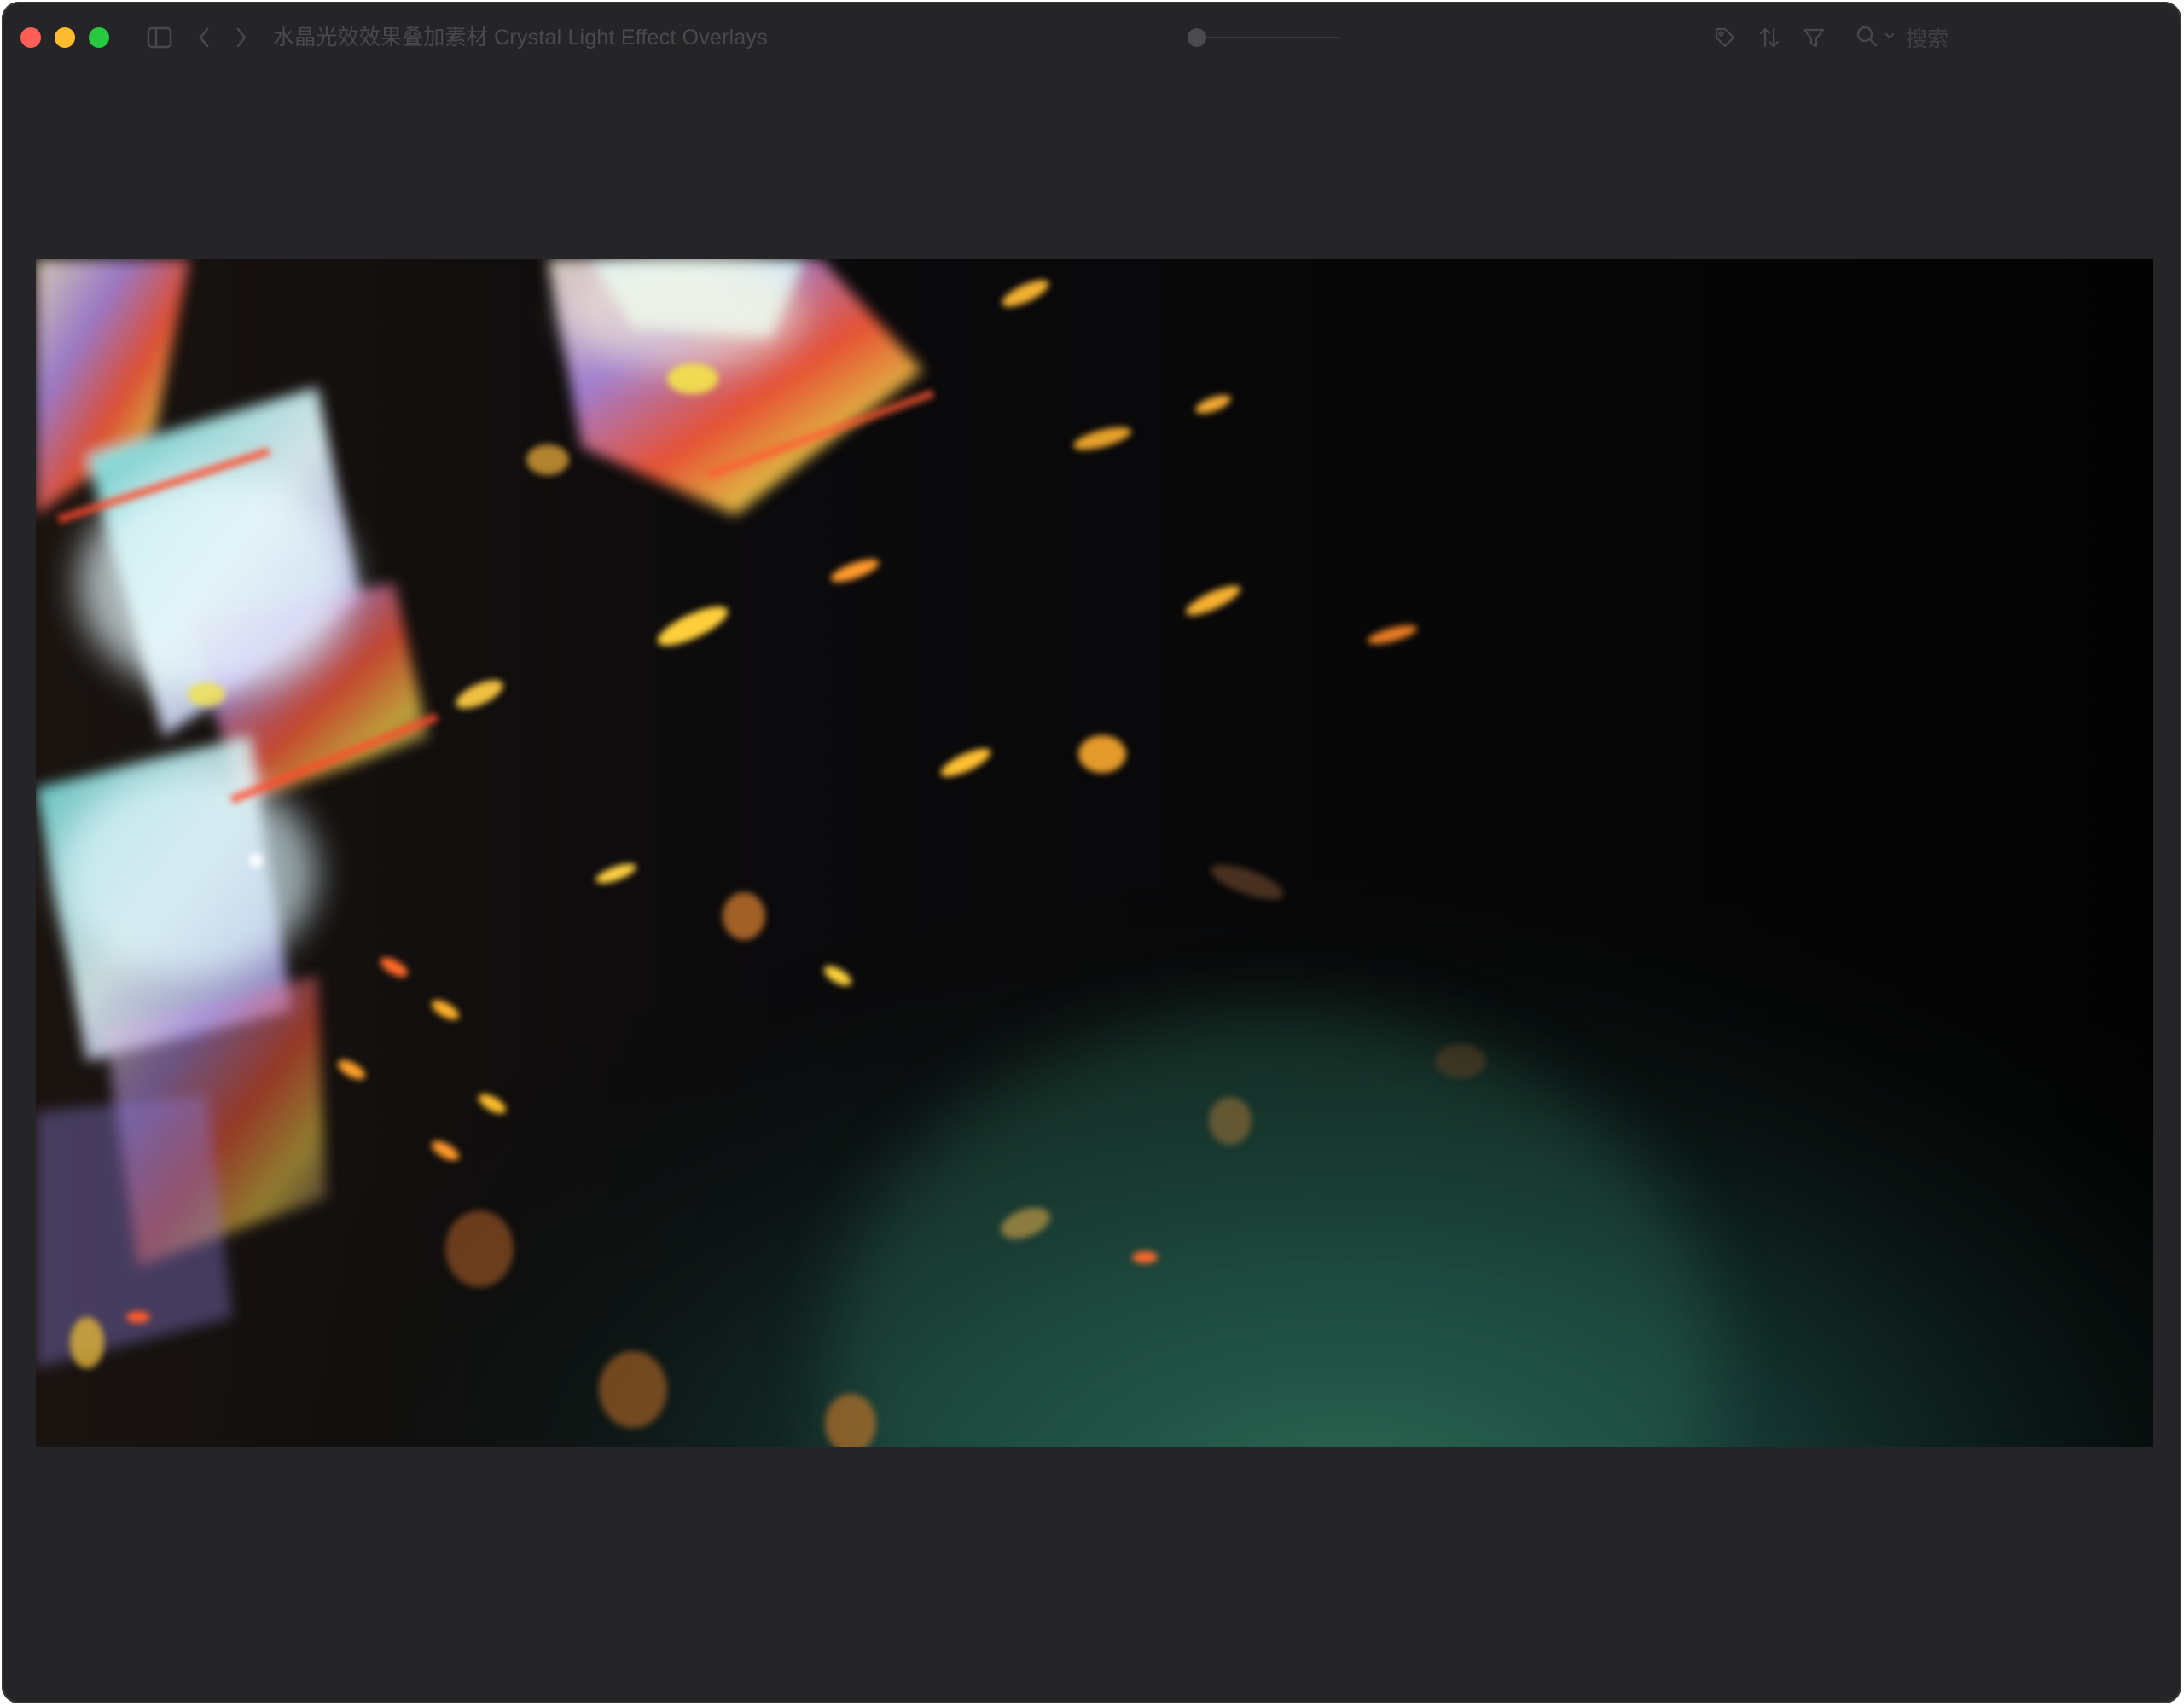  I want to click on search-placeholder: 搜索, so click(1927, 39).